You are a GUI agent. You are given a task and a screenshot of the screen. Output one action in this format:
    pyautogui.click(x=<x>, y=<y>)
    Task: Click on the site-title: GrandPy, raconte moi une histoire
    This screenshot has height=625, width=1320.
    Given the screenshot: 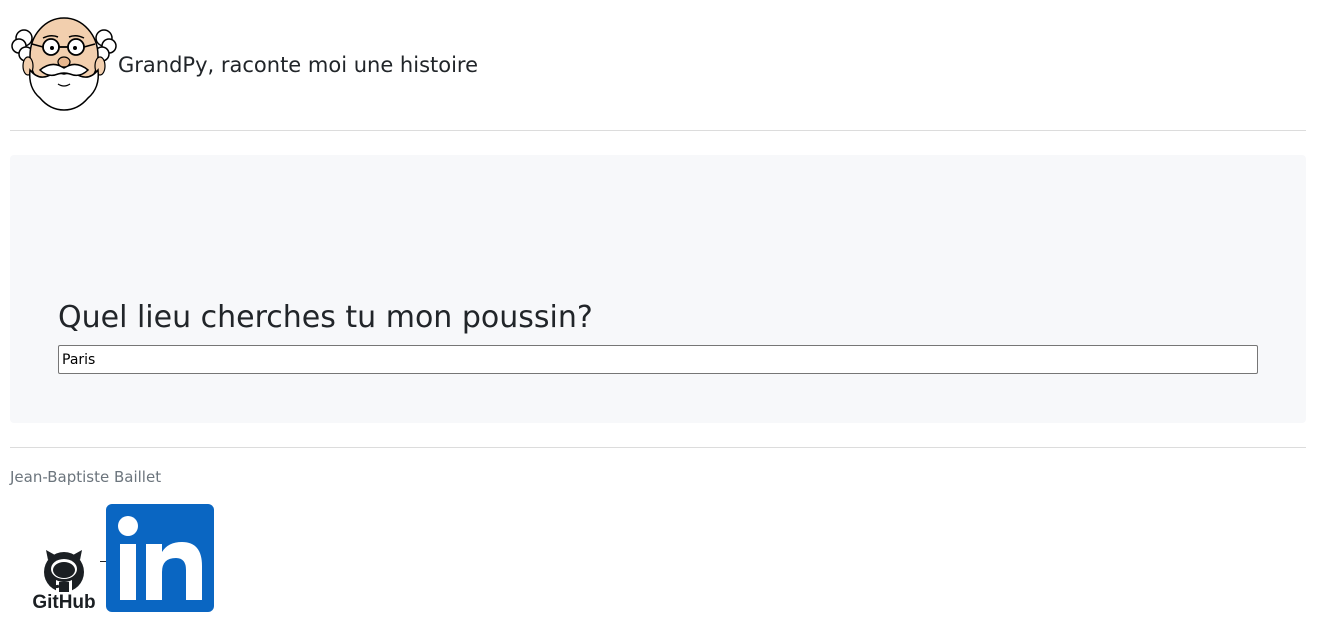 What is the action you would take?
    pyautogui.click(x=298, y=65)
    